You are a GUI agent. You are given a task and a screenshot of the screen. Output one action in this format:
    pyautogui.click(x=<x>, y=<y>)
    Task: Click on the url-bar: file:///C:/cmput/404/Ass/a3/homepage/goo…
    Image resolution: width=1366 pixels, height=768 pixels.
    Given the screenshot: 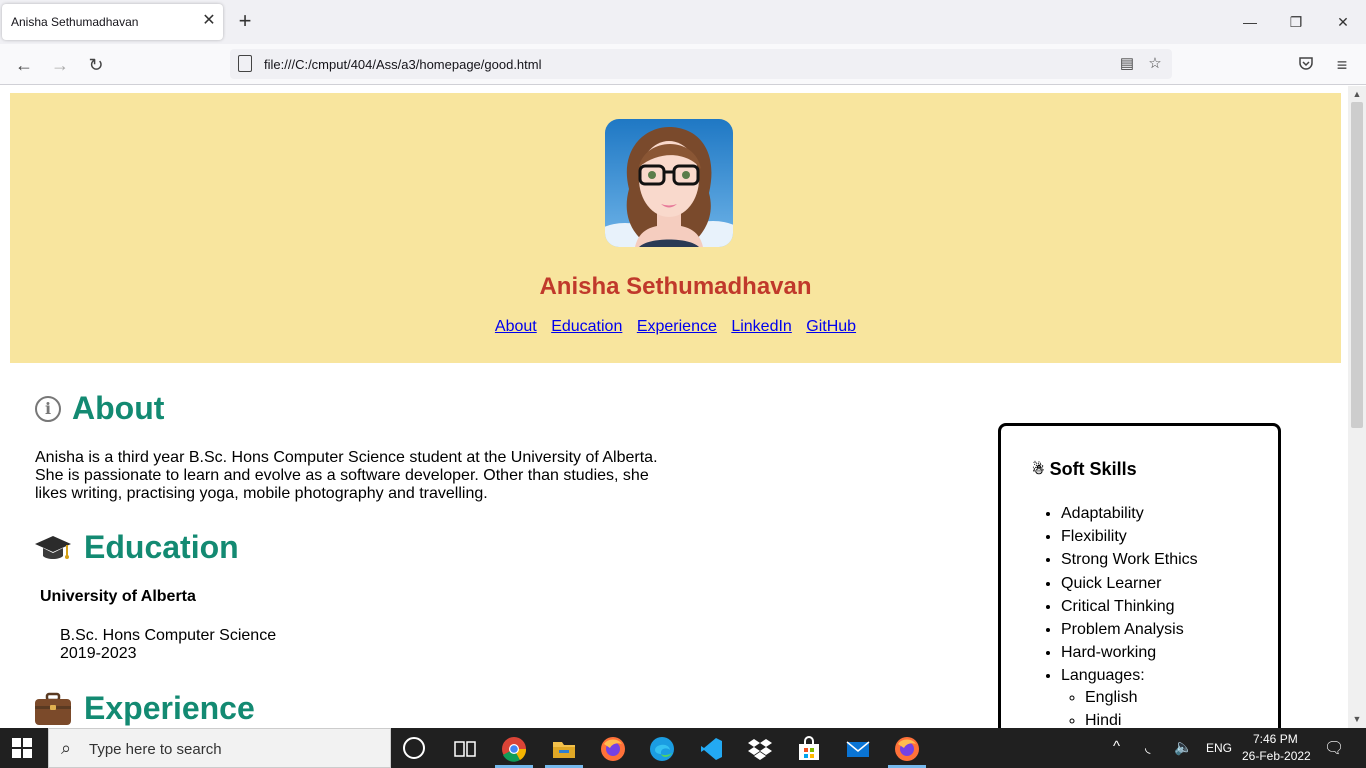 What is the action you would take?
    pyautogui.click(x=701, y=64)
    